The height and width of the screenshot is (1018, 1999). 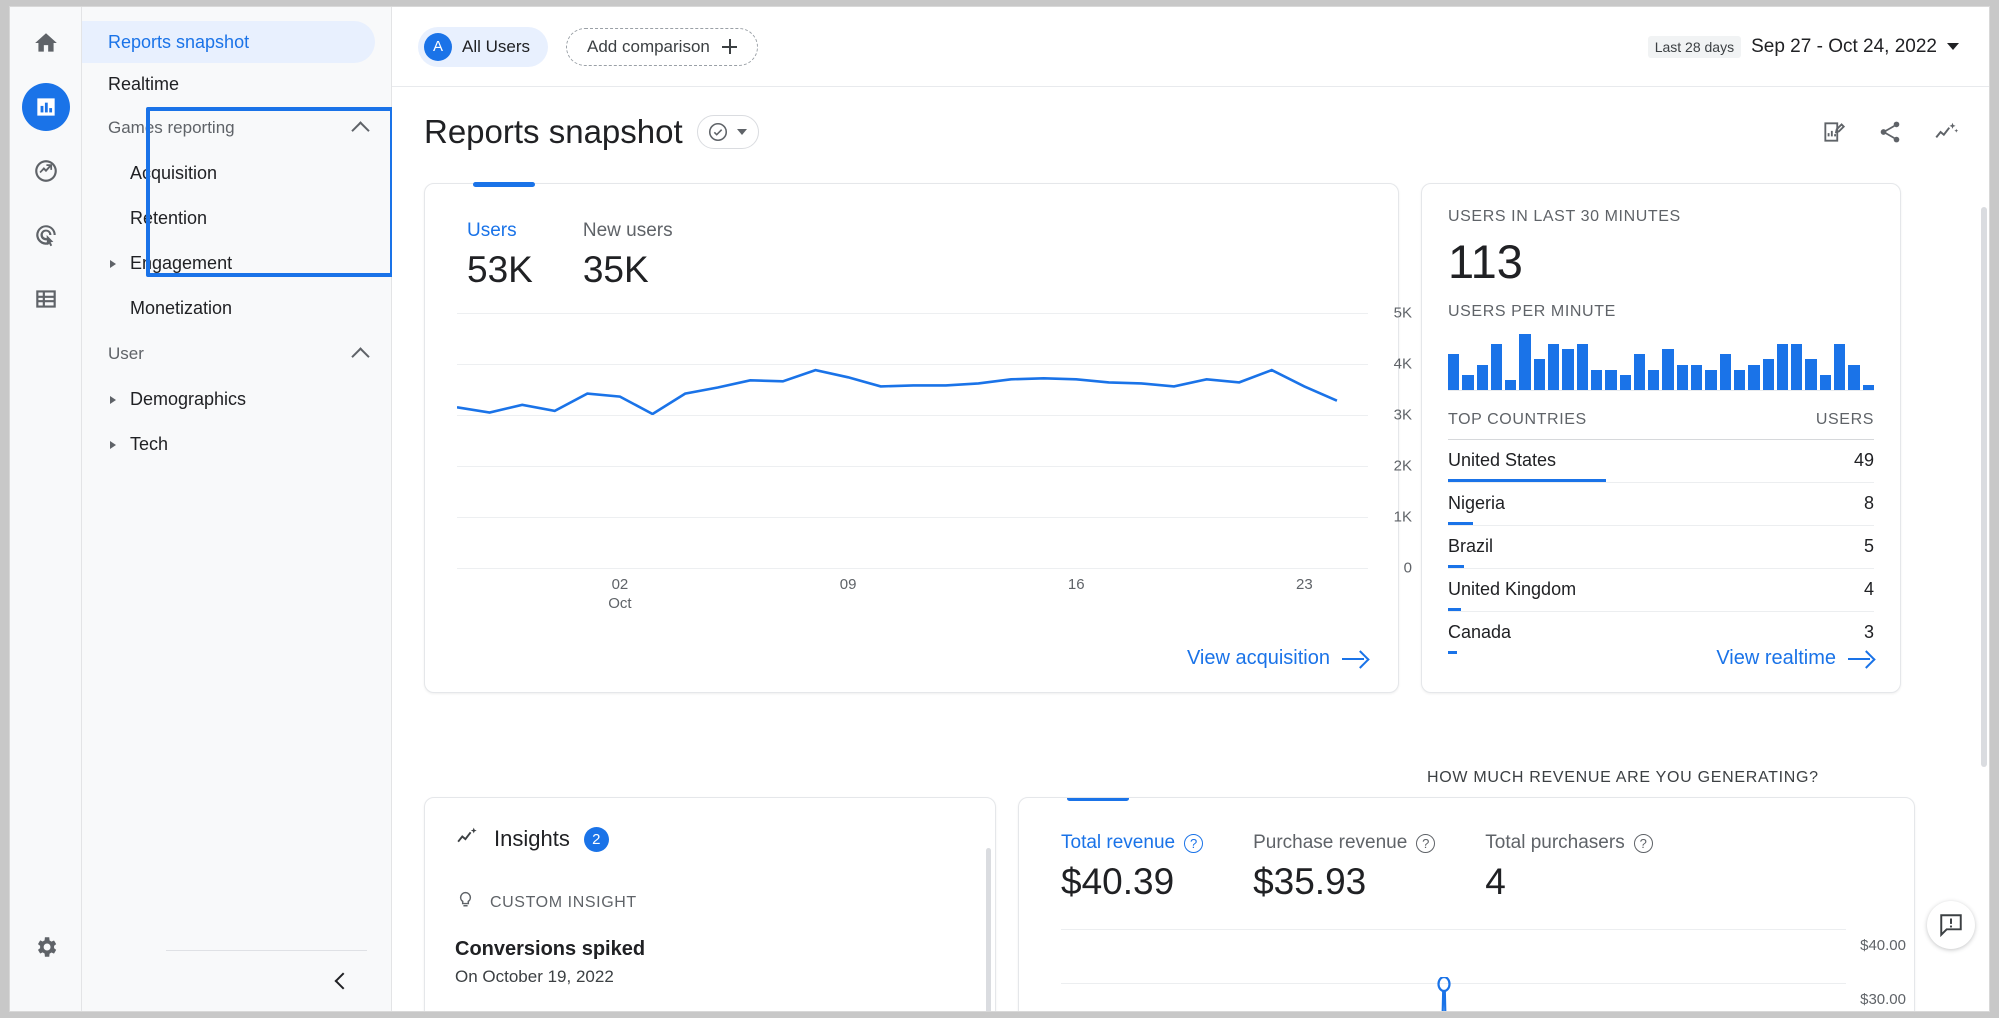 What do you see at coordinates (500, 255) in the screenshot?
I see `metric-users: Users 53K` at bounding box center [500, 255].